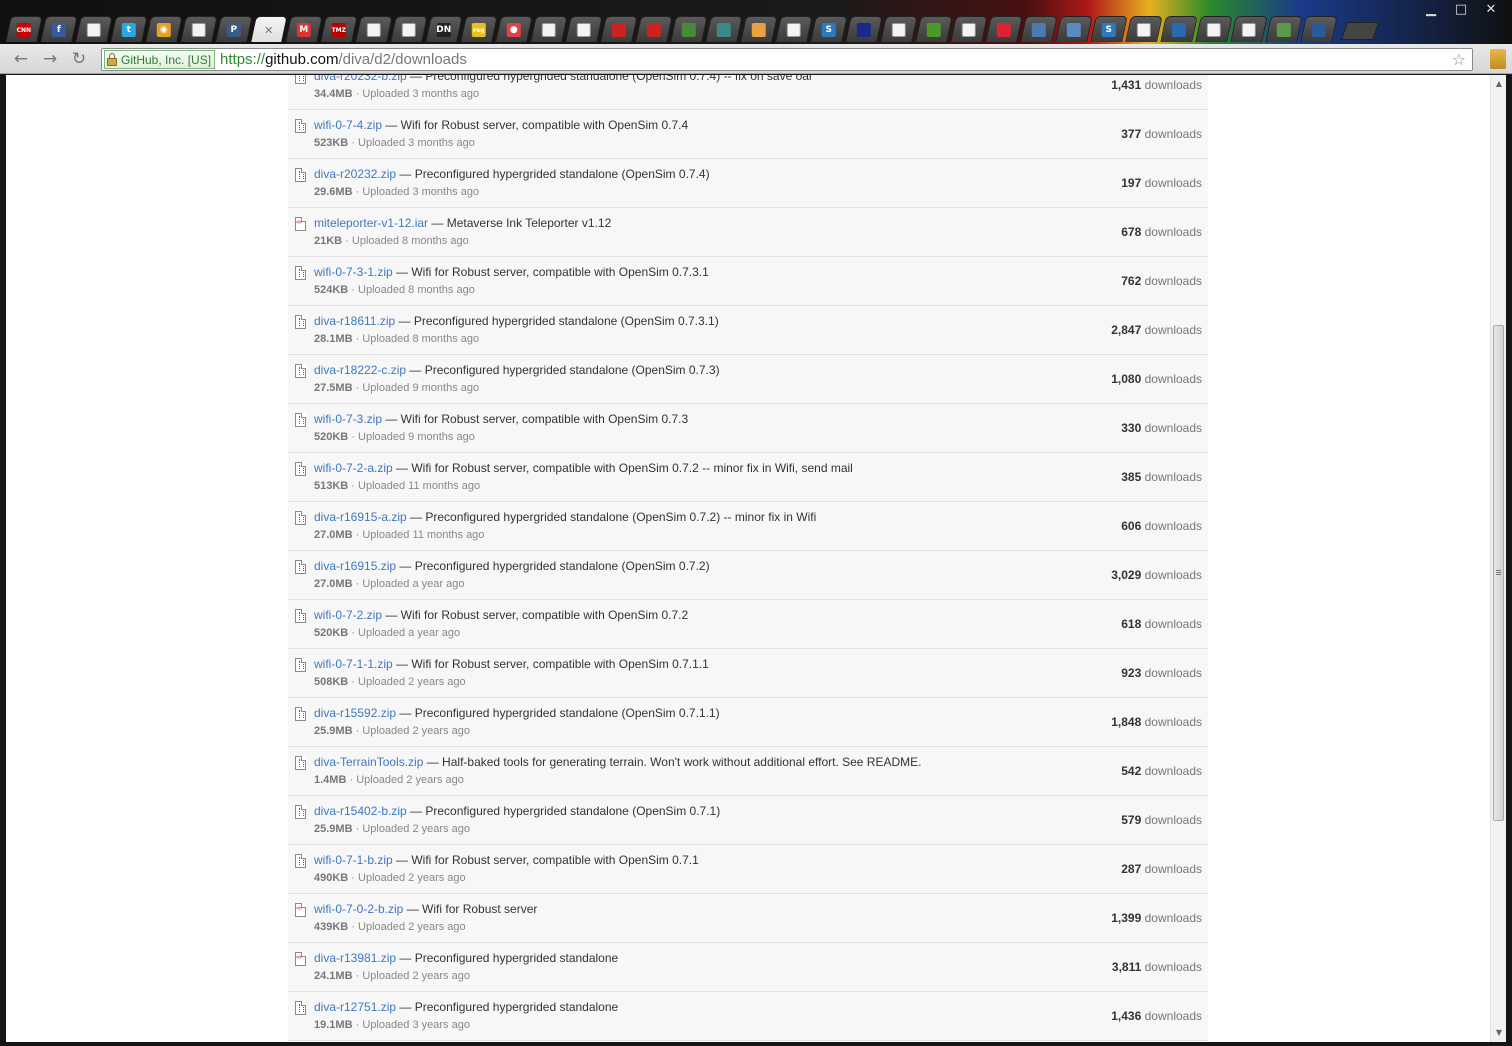  Describe the element at coordinates (355, 1007) in the screenshot. I see `download-link: diva-r12751.zip` at that location.